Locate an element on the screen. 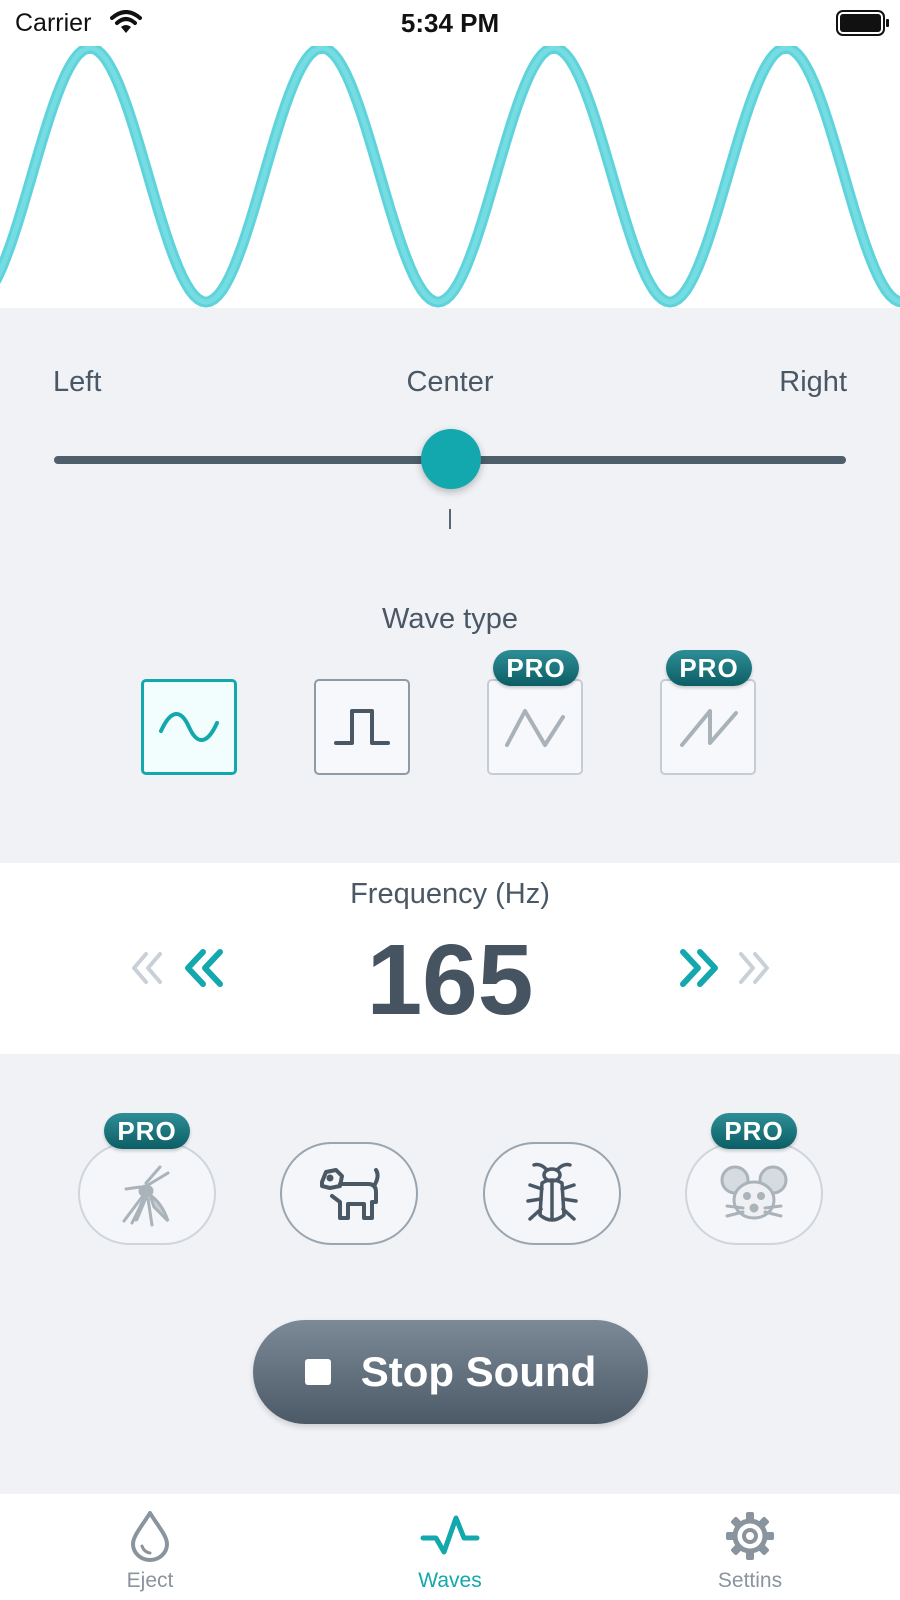 Image resolution: width=900 pixels, height=1600 pixels. balance-right-label: Right is located at coordinates (813, 382).